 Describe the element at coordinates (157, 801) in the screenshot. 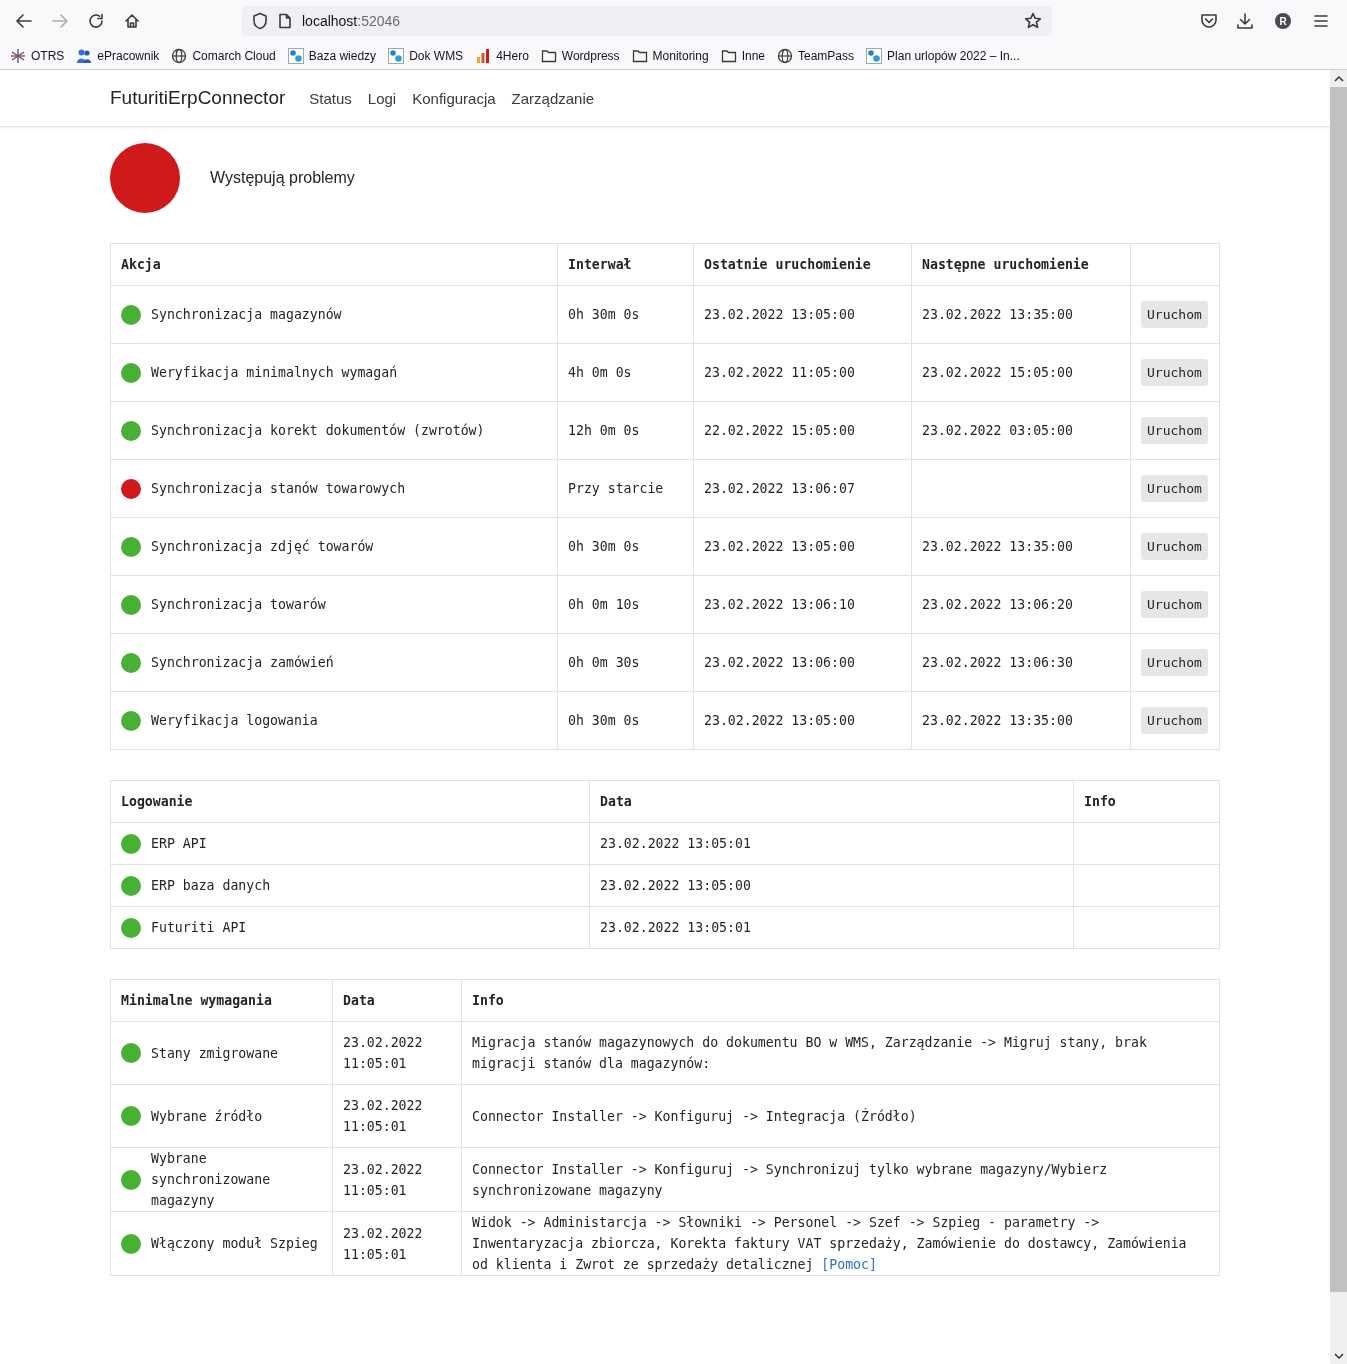

I see `column-header: Logowanie` at that location.